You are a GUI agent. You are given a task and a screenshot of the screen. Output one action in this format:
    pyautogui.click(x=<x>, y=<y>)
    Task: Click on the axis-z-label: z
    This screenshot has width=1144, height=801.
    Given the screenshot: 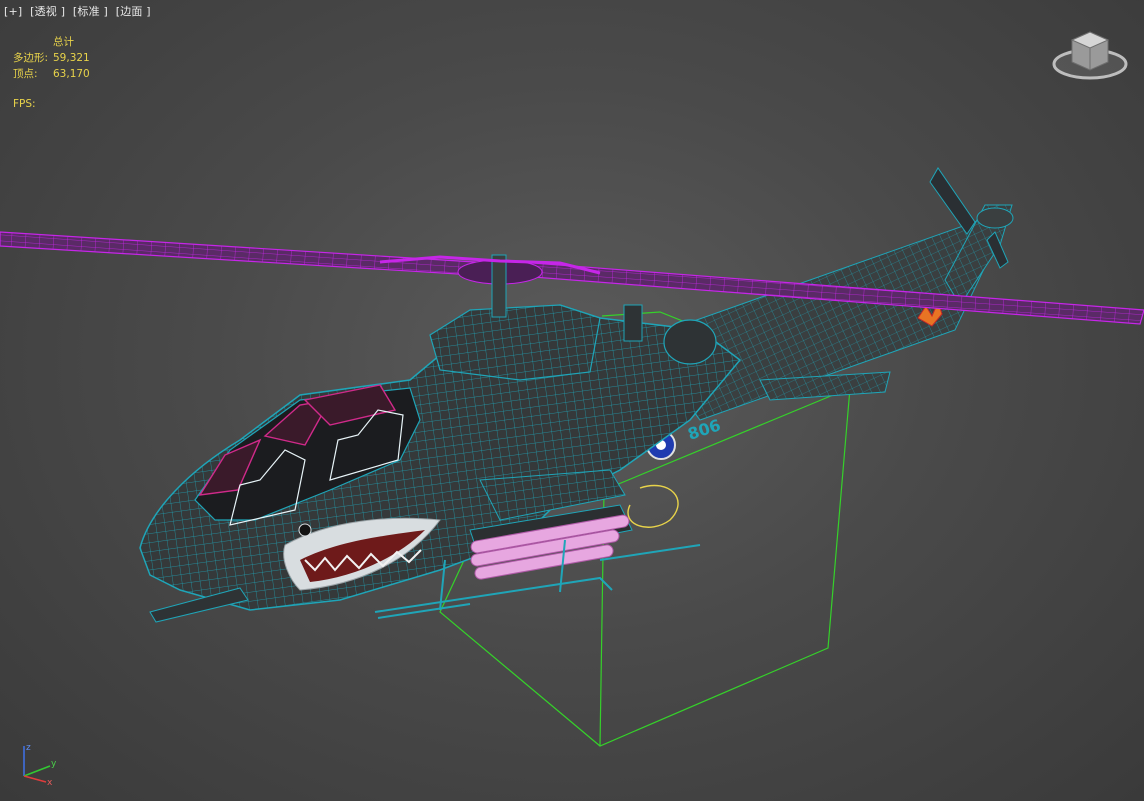 What is the action you would take?
    pyautogui.click(x=28, y=748)
    